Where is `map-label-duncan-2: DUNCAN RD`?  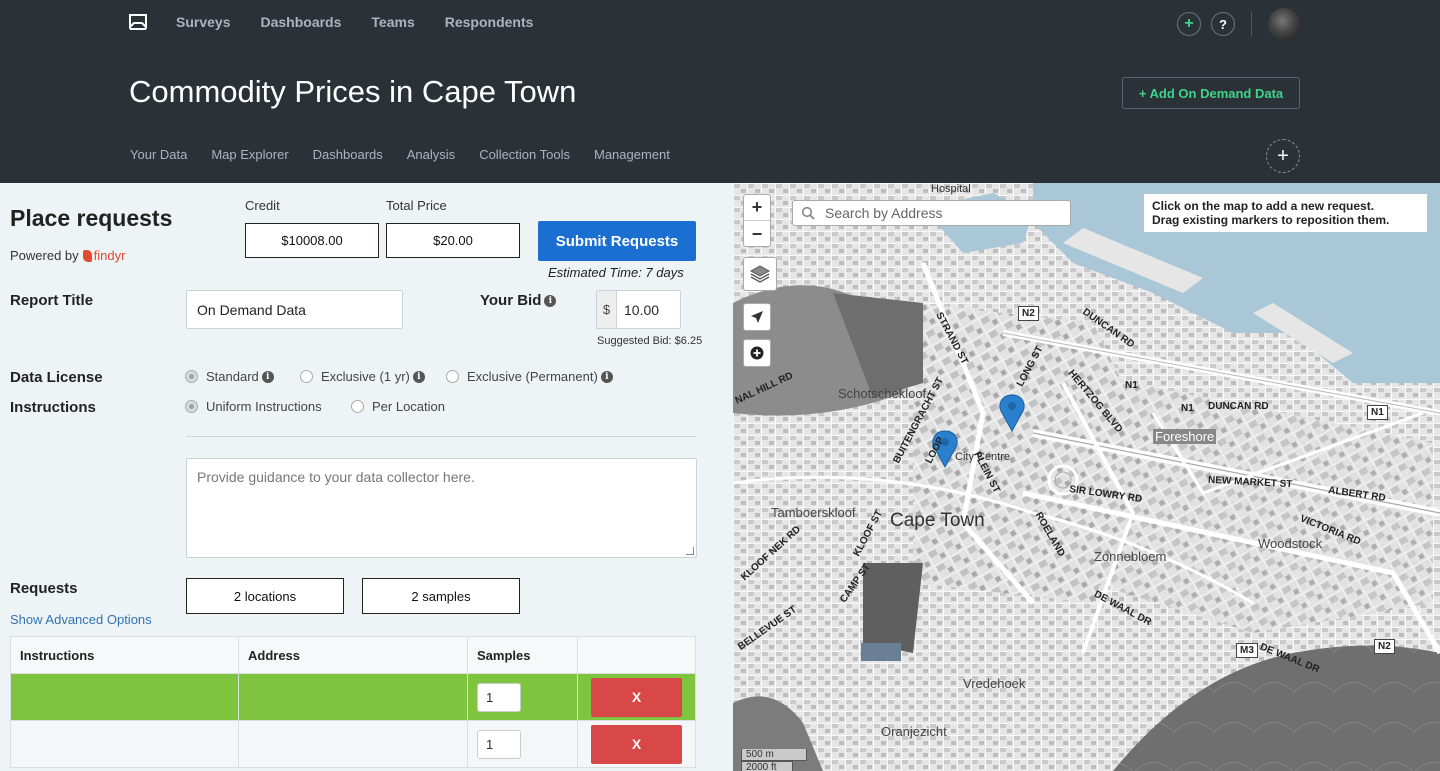 map-label-duncan-2: DUNCAN RD is located at coordinates (1238, 406).